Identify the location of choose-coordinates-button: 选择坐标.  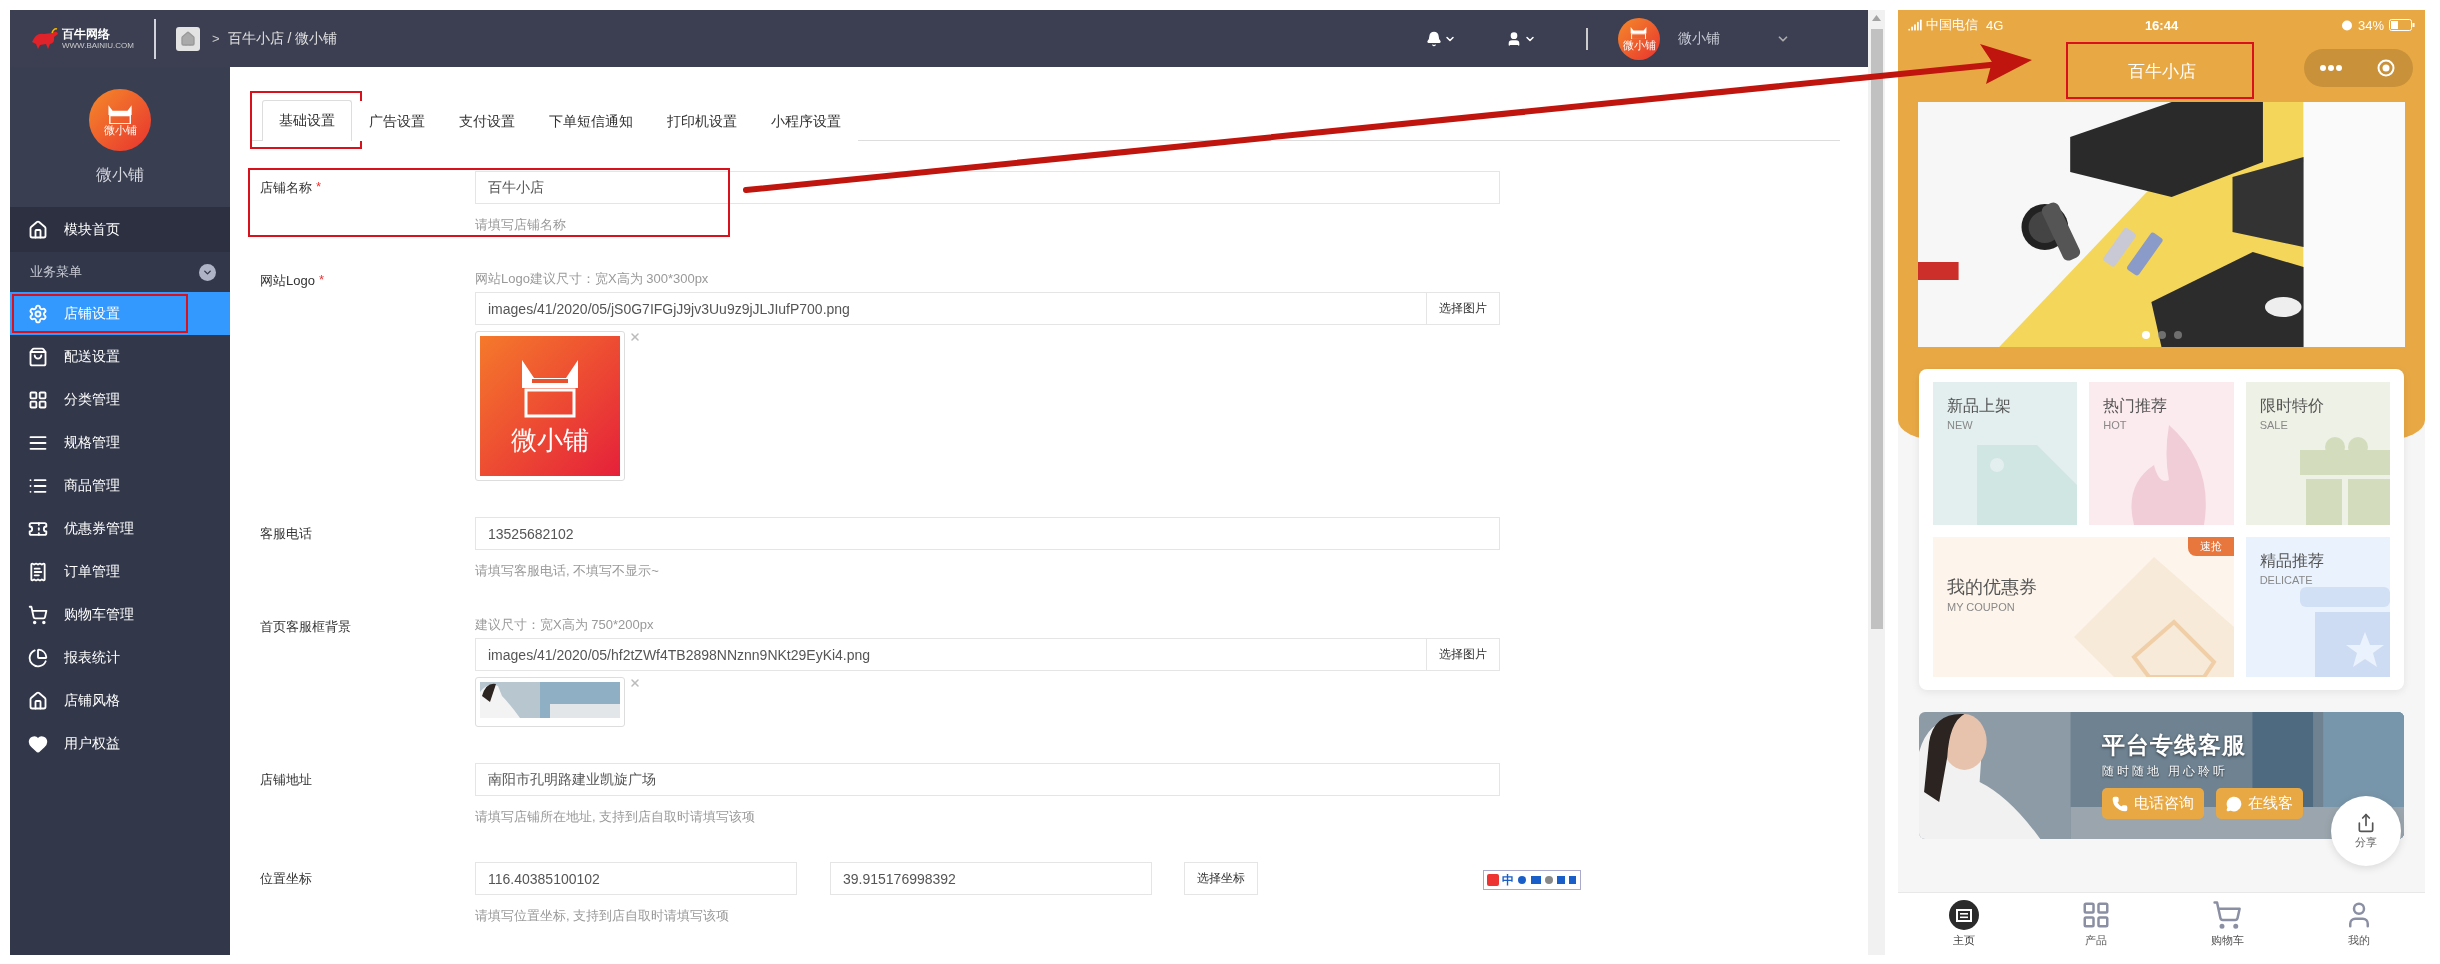
(1221, 878).